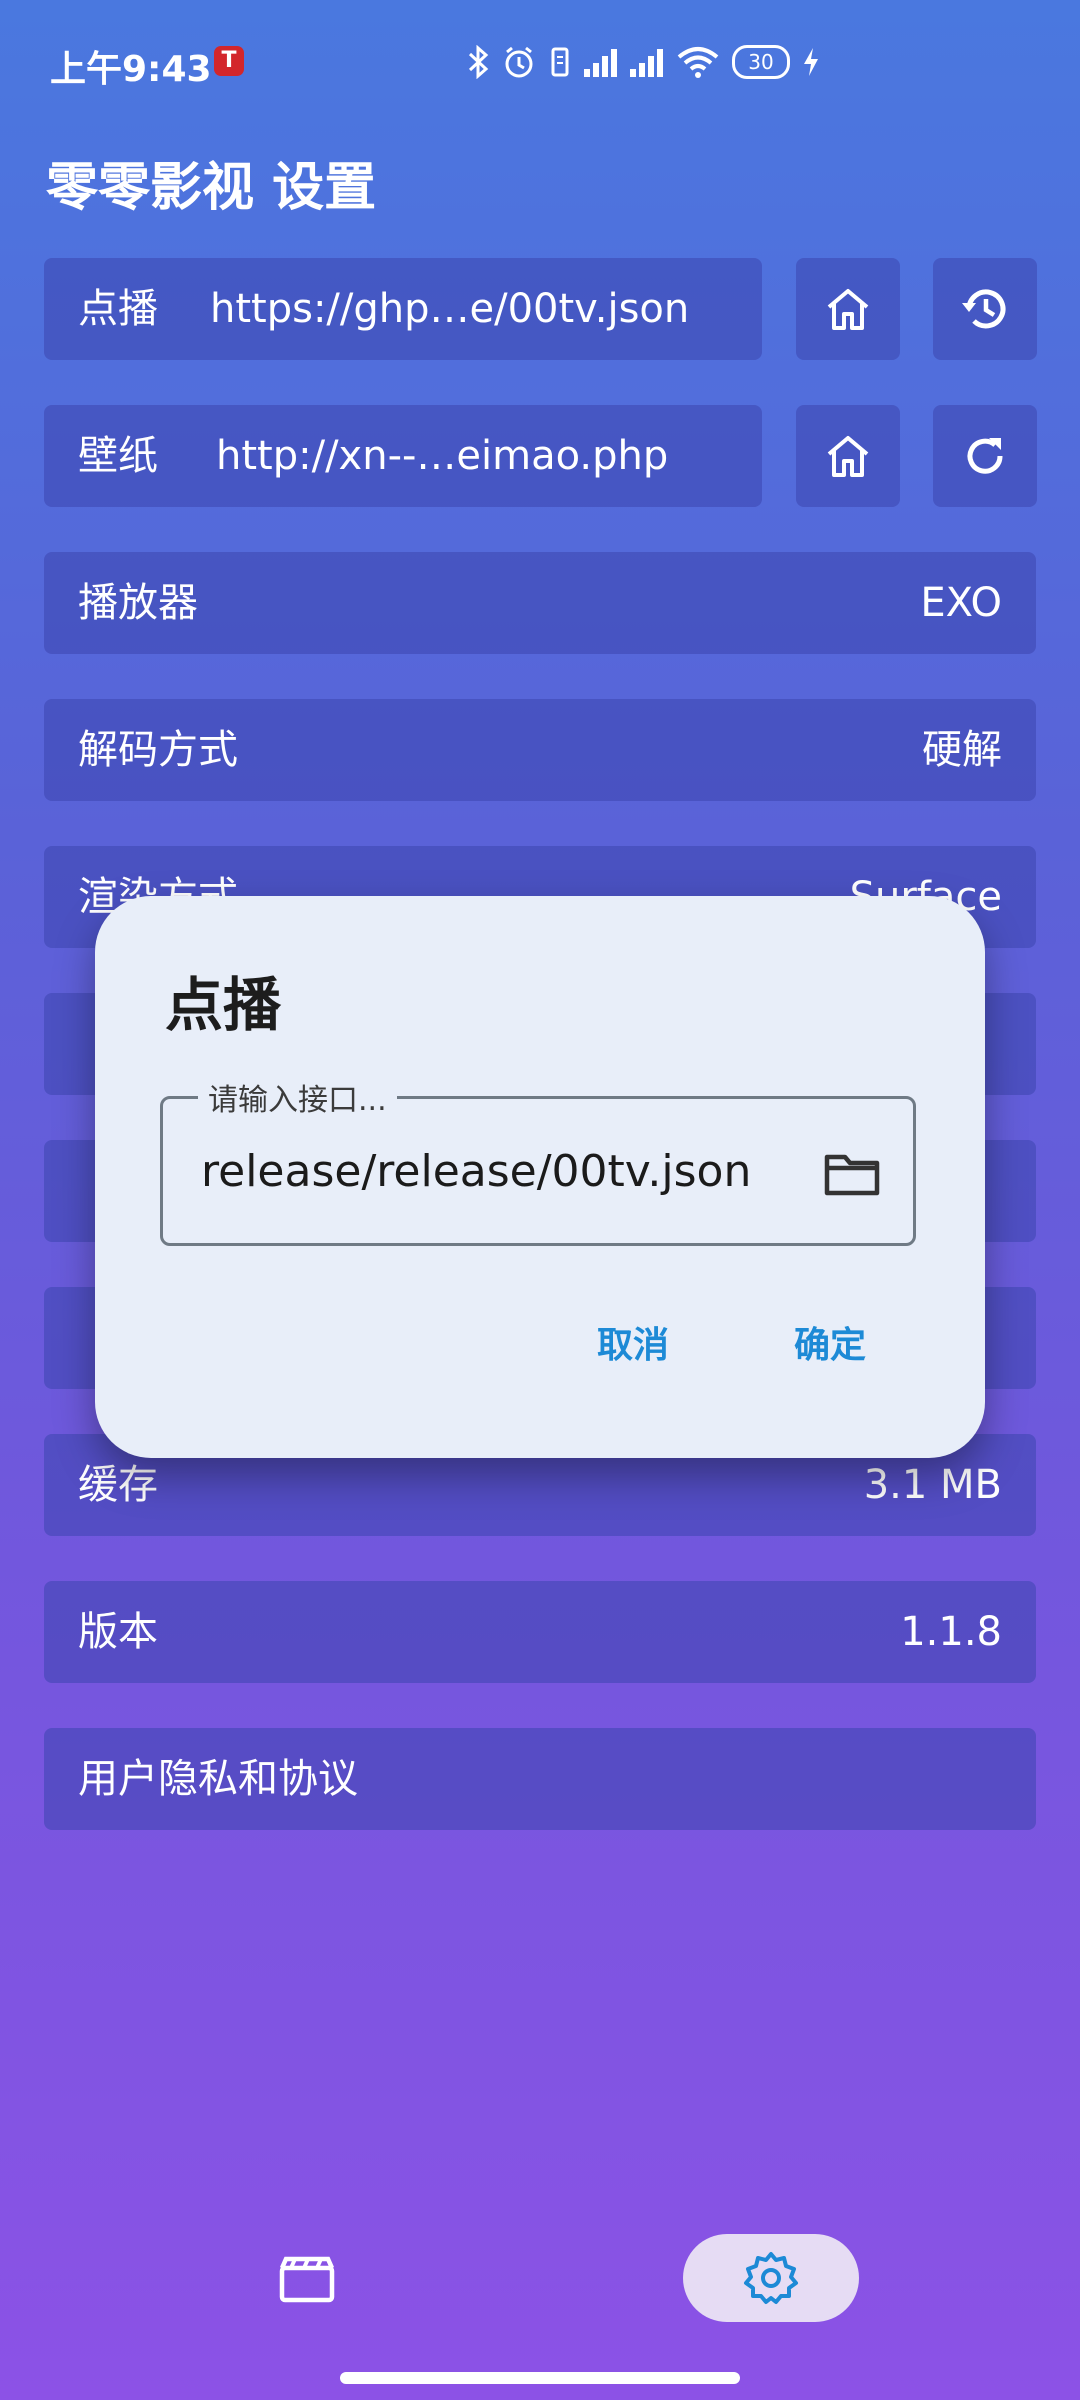 The height and width of the screenshot is (2400, 1080). What do you see at coordinates (540, 2378) in the screenshot?
I see `home-indicator` at bounding box center [540, 2378].